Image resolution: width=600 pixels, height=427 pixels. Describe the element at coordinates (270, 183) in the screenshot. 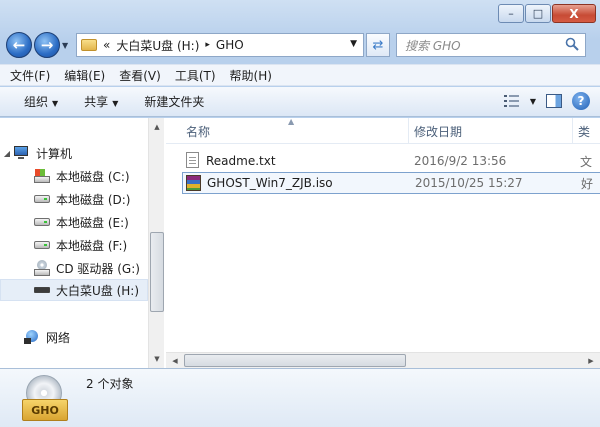

I see `file-name: GHOST_Win7_ZJB.iso` at that location.